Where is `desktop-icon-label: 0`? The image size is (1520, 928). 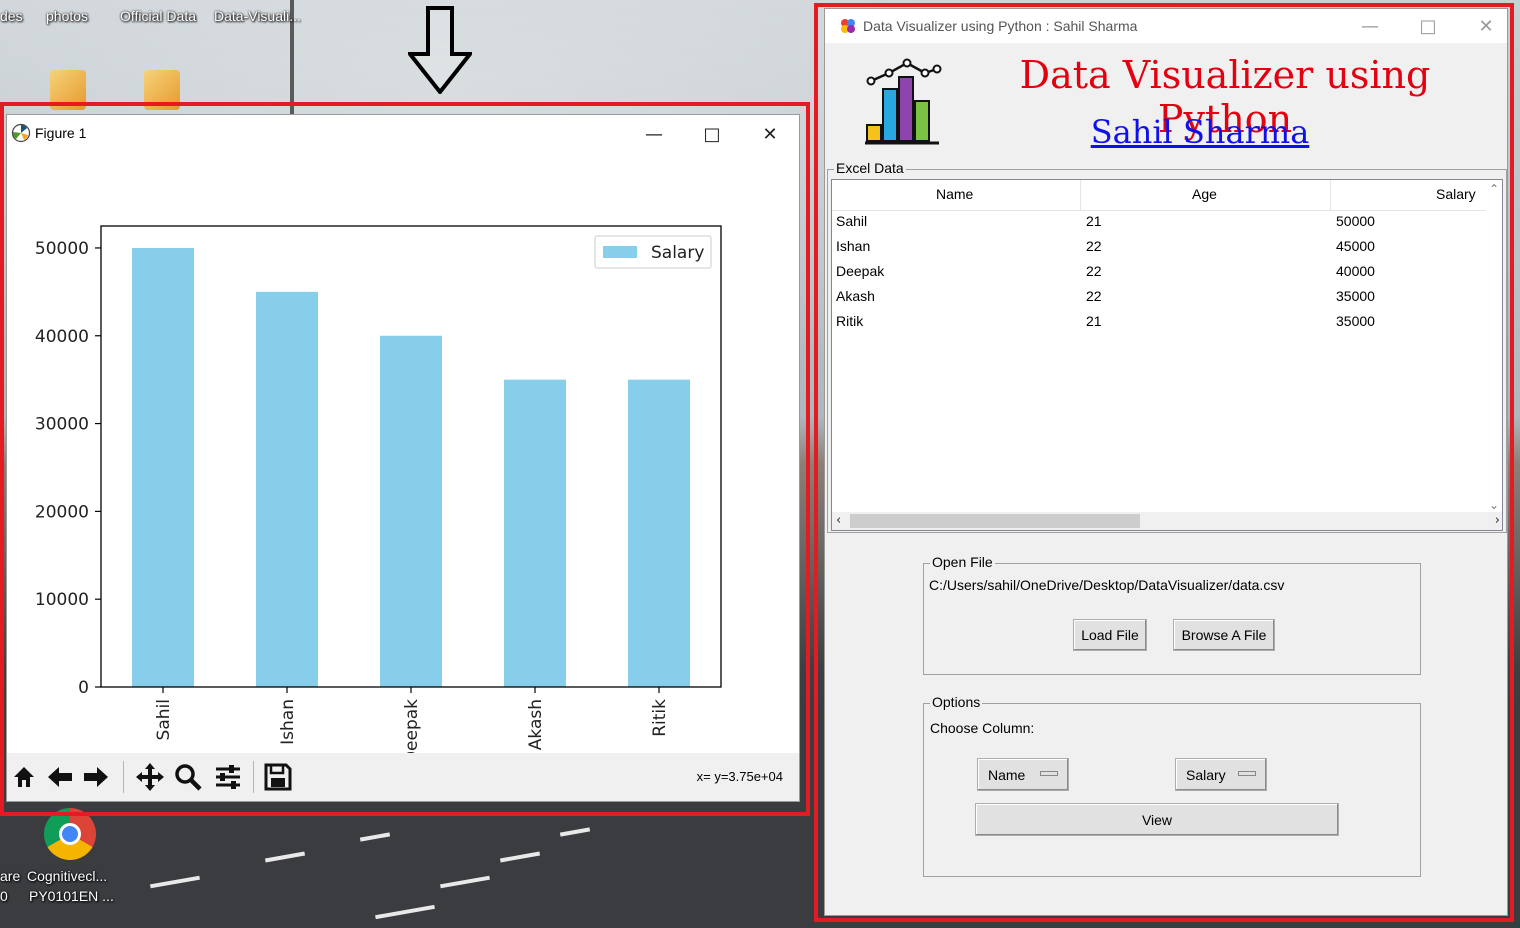
desktop-icon-label: 0 is located at coordinates (4, 896).